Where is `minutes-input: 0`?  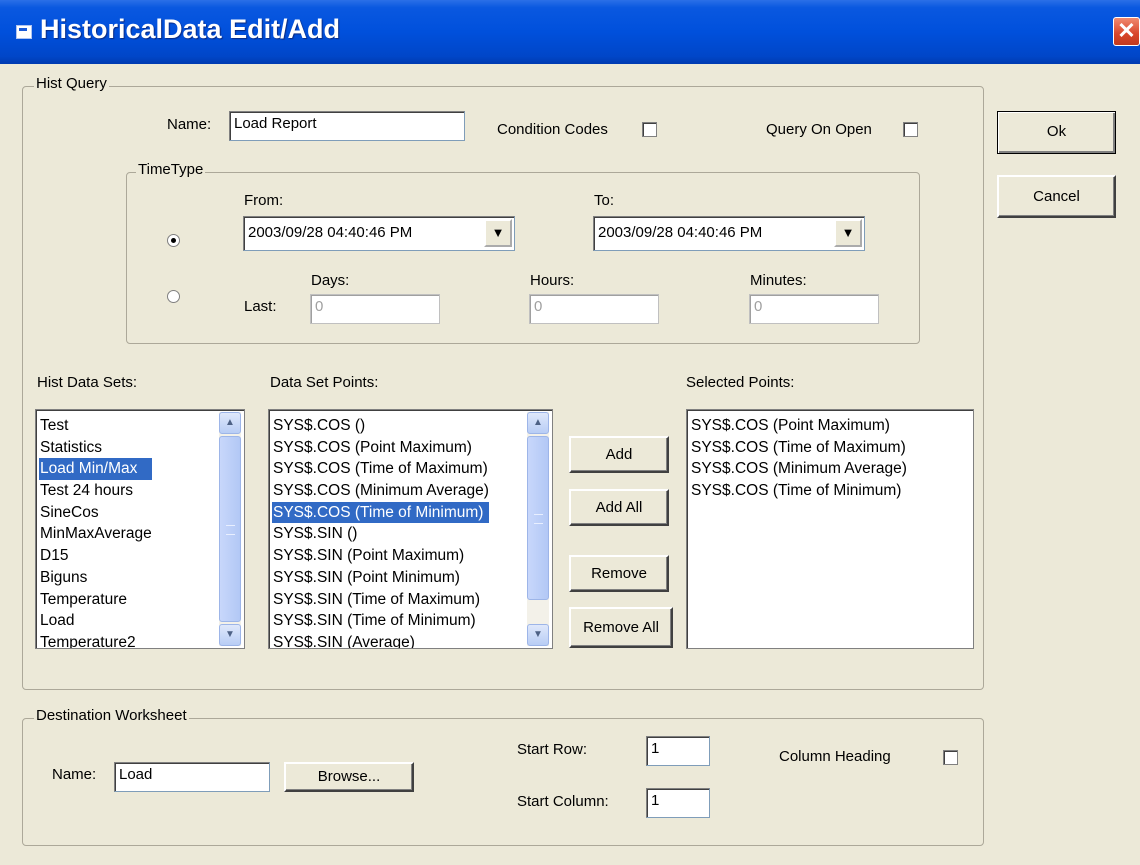 minutes-input: 0 is located at coordinates (814, 309).